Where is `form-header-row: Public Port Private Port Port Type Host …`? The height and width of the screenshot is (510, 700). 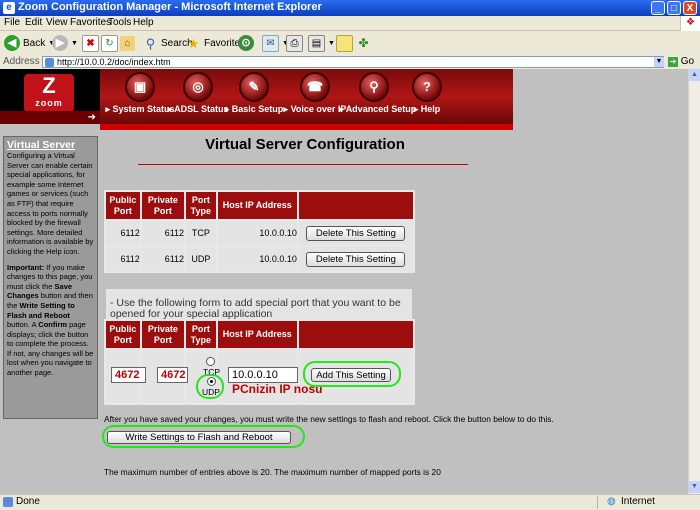
form-header-row: Public Port Private Port Port Type Host … is located at coordinates (259, 334).